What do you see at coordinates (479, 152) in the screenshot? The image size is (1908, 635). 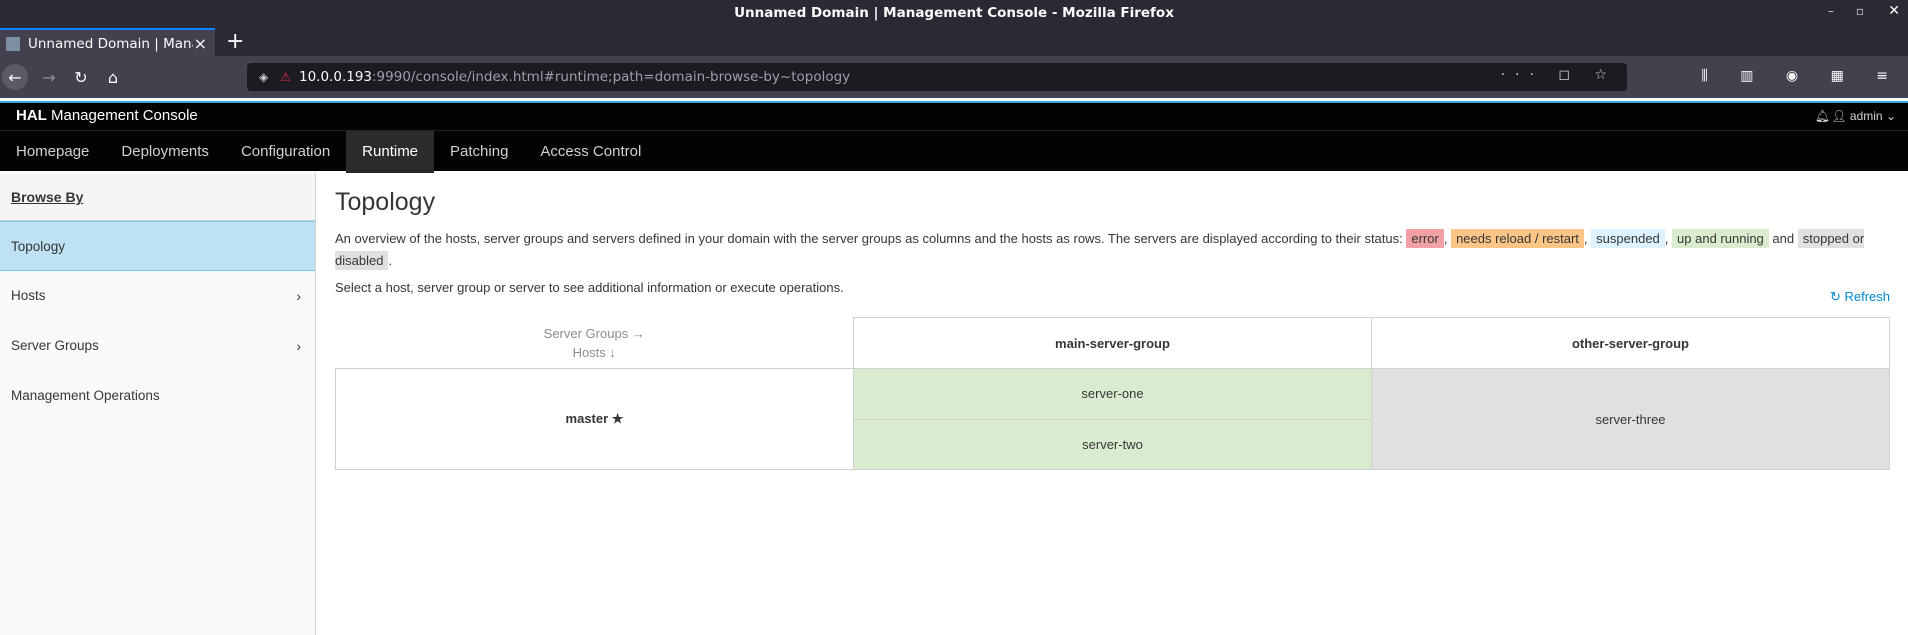 I see `nav-patching: Patching` at bounding box center [479, 152].